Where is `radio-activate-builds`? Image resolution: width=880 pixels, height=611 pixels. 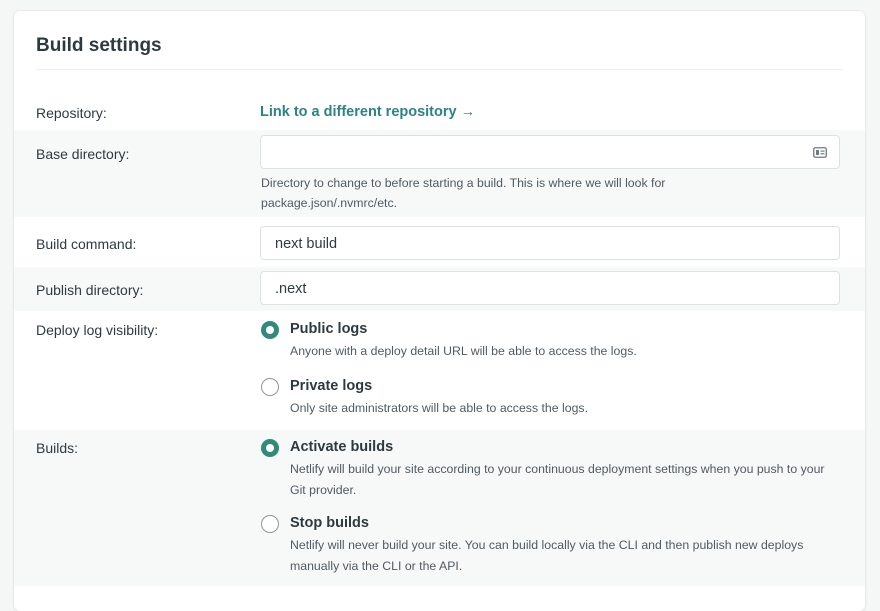 radio-activate-builds is located at coordinates (270, 448).